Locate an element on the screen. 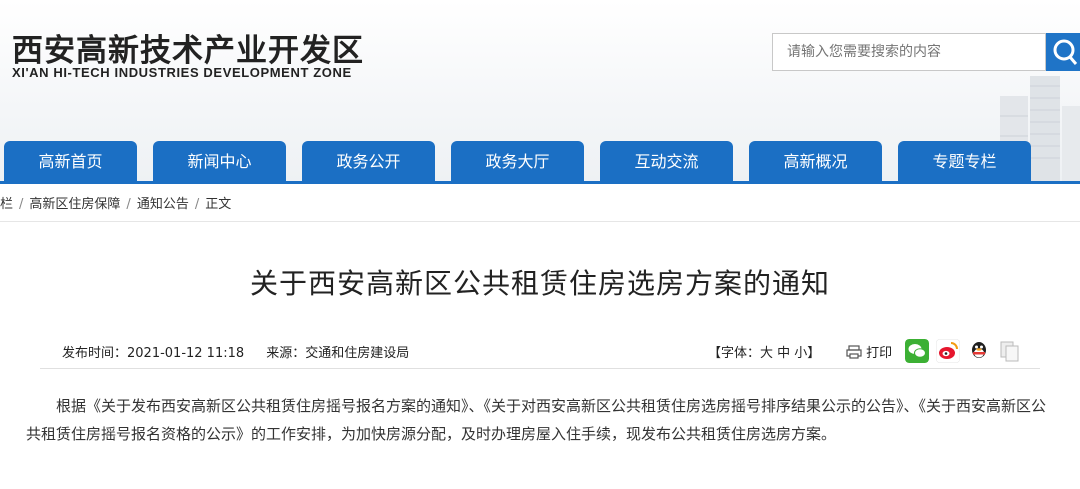 The height and width of the screenshot is (489, 1080). nav-underline is located at coordinates (540, 182).